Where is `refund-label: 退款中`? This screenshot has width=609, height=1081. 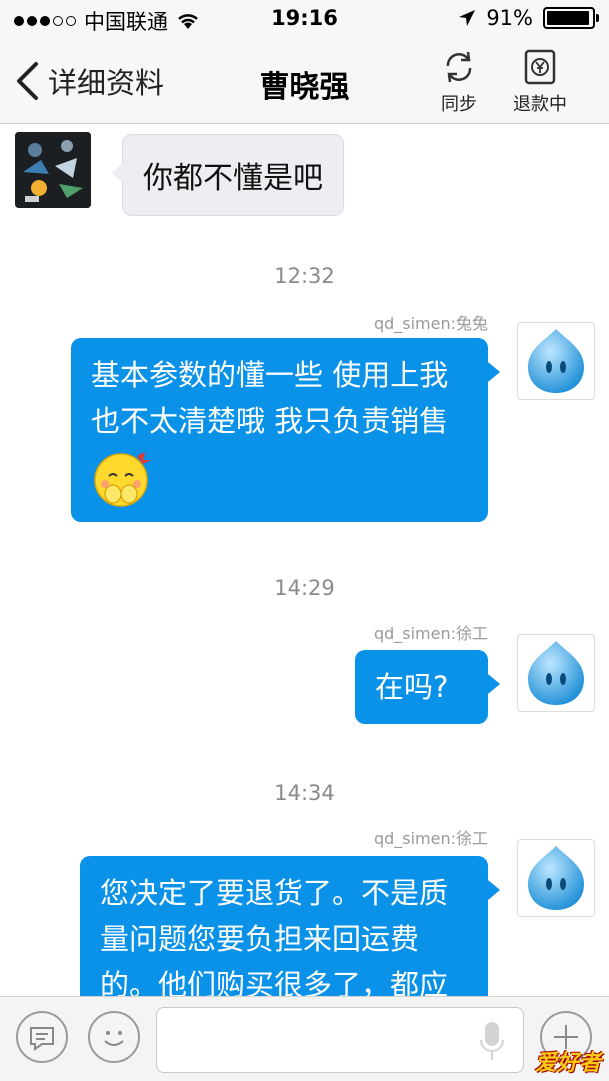
refund-label: 退款中 is located at coordinates (540, 104).